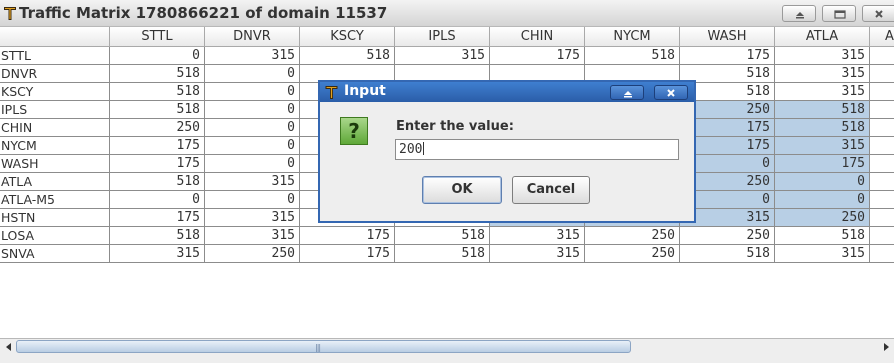 The height and width of the screenshot is (363, 894). I want to click on minimize-icon, so click(628, 94).